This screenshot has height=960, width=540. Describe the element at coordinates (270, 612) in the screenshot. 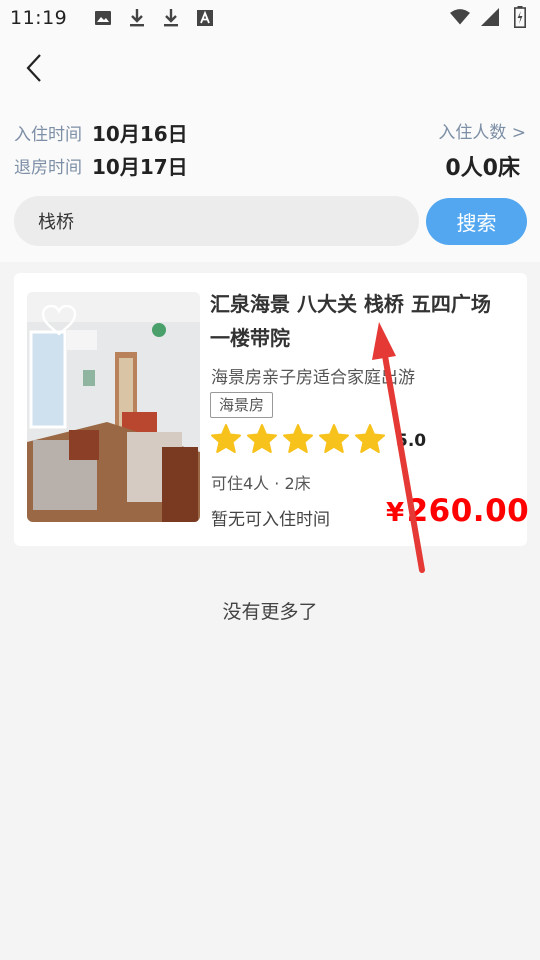

I see `no-more-text: 没有更多了` at that location.